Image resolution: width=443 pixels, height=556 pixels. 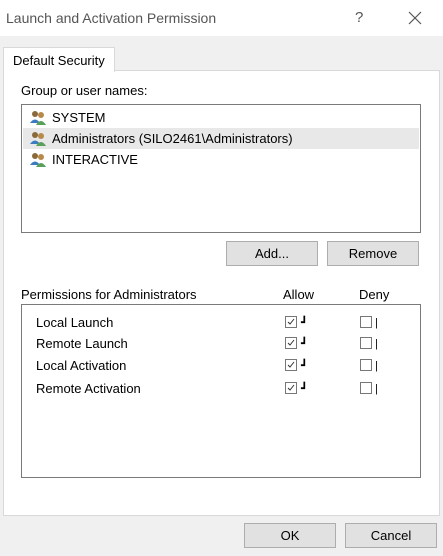 What do you see at coordinates (79, 117) in the screenshot?
I see `list-item-label: SYSTEM` at bounding box center [79, 117].